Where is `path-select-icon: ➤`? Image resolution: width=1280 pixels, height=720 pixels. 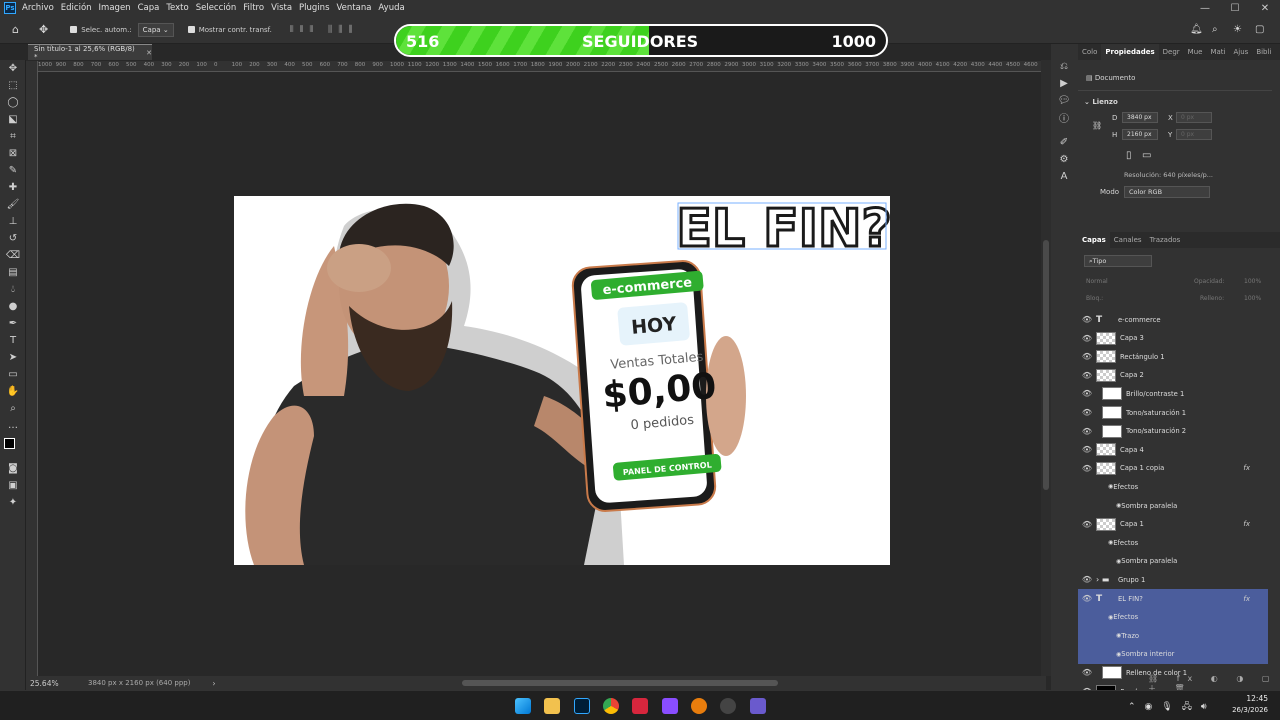 path-select-icon: ➤ is located at coordinates (13, 357).